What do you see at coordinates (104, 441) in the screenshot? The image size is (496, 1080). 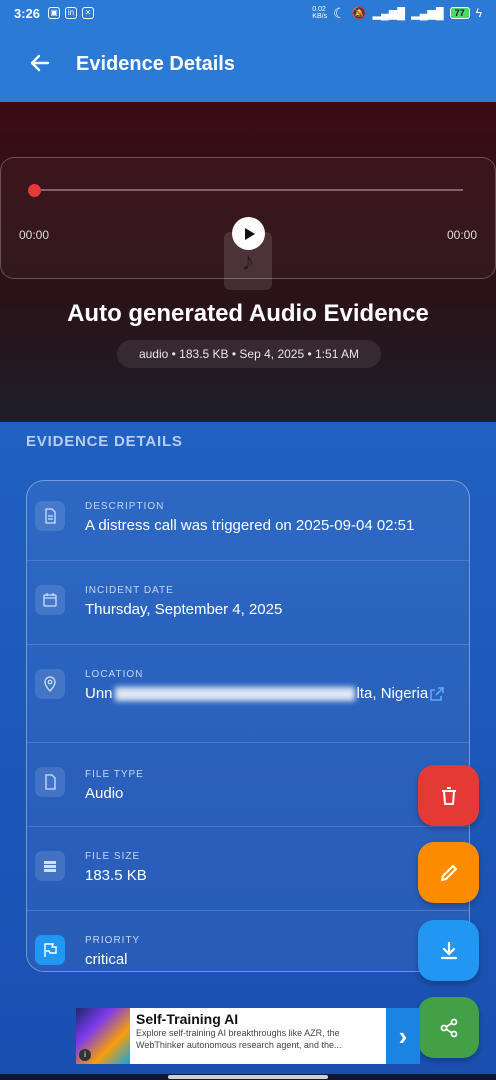 I see `section-heading: EVIDENCE DETAILS` at bounding box center [104, 441].